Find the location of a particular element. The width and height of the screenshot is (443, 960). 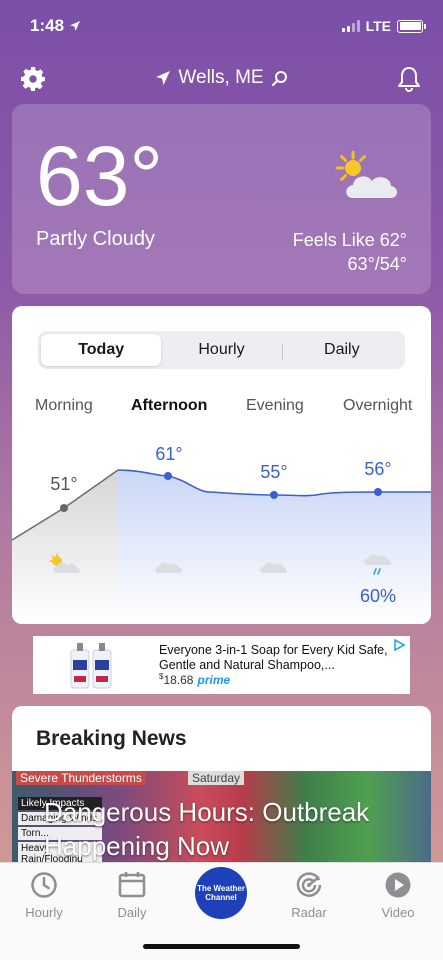

image-day: Saturday is located at coordinates (216, 778).